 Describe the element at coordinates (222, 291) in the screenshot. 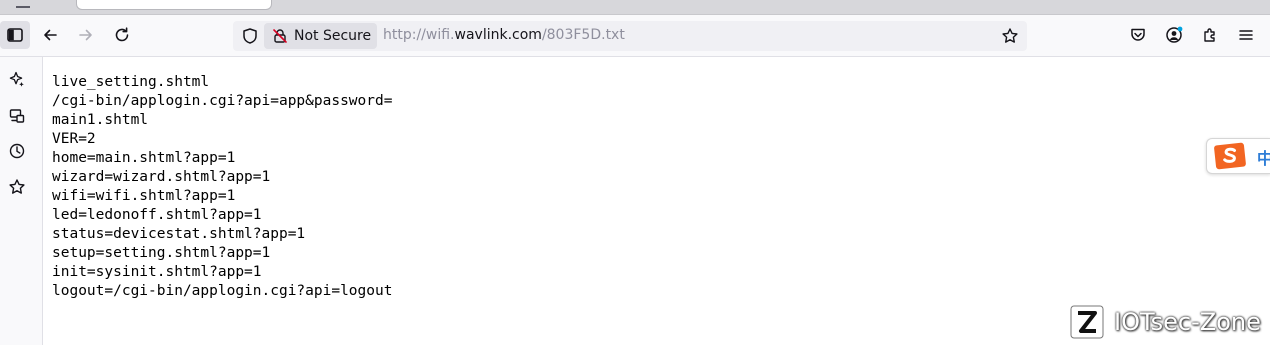

I see `text-line: logout=/cgi-bin/applogin.cgi?api=logout` at that location.